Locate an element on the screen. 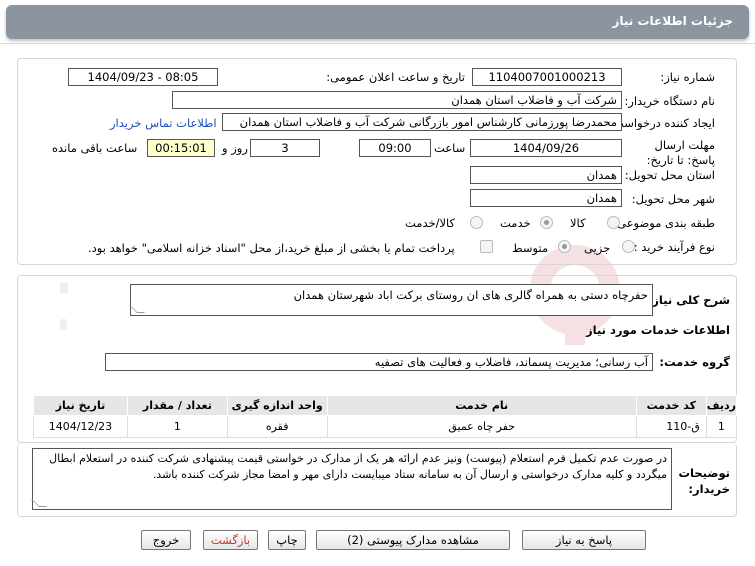  remaining-time-field: 00:15:01 is located at coordinates (181, 148).